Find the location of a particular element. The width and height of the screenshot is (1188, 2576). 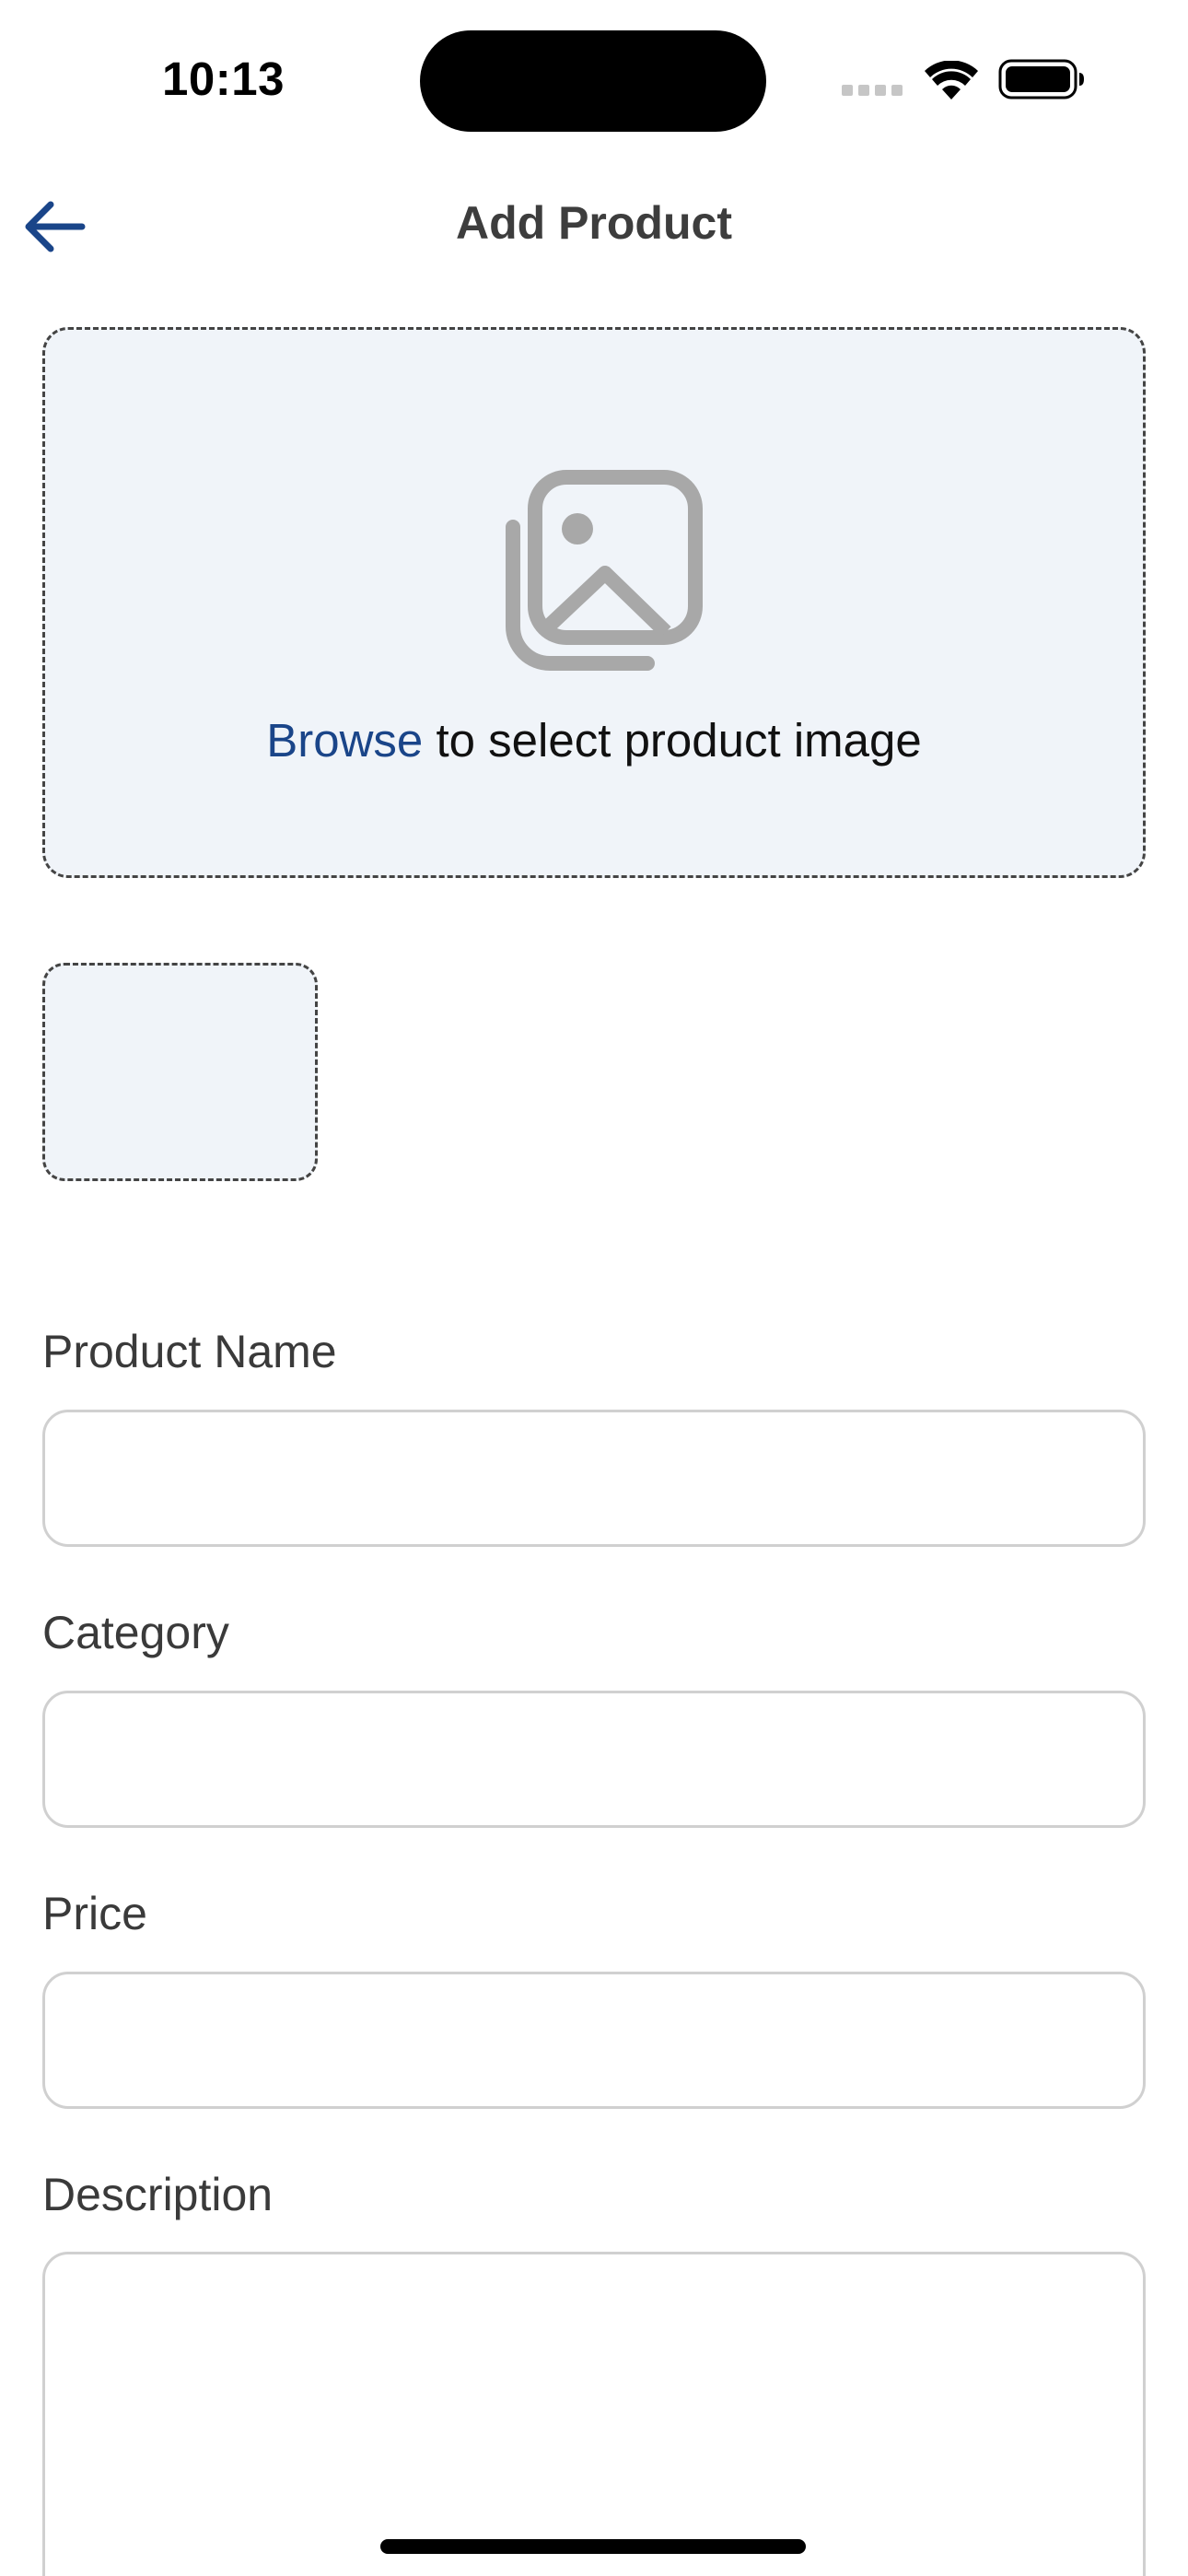

product-name-label: Product Name is located at coordinates (189, 1351).